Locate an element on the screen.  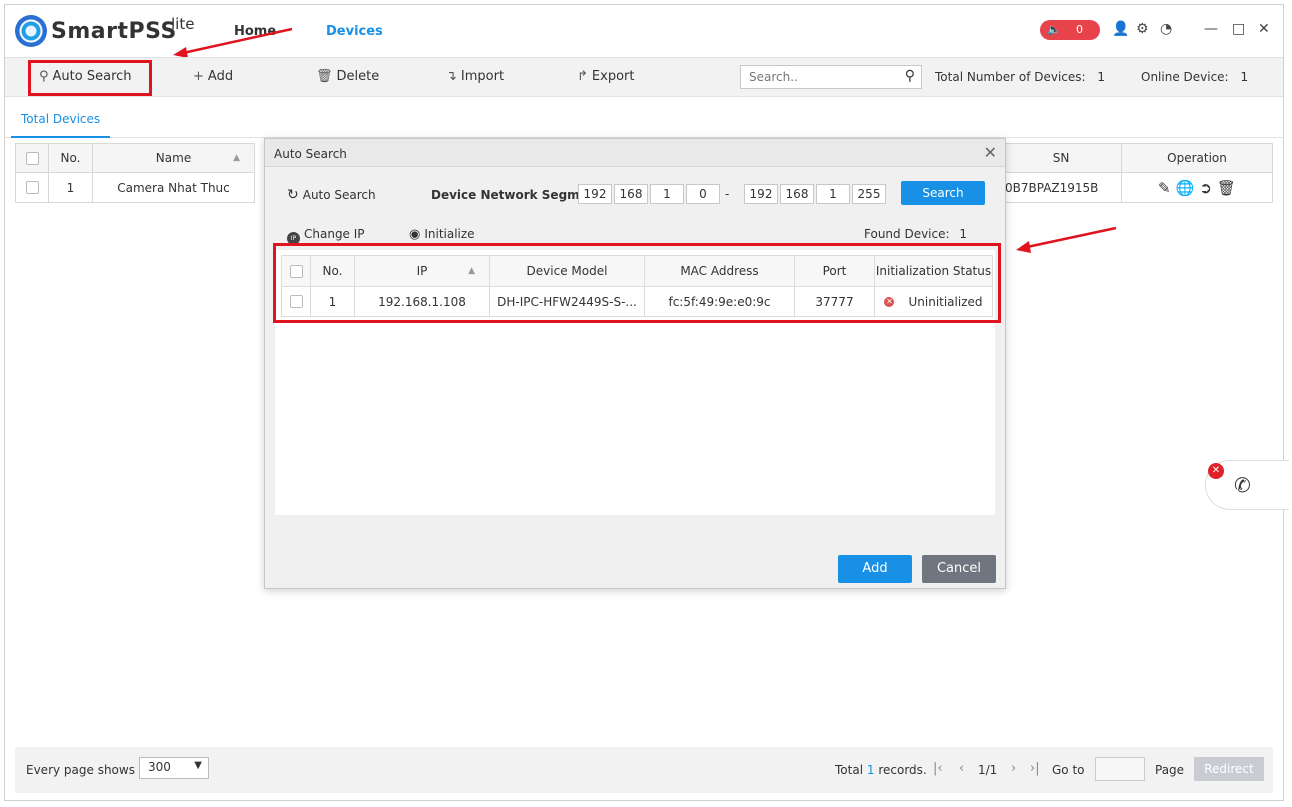
device-search-field: ⚲ is located at coordinates (831, 77).